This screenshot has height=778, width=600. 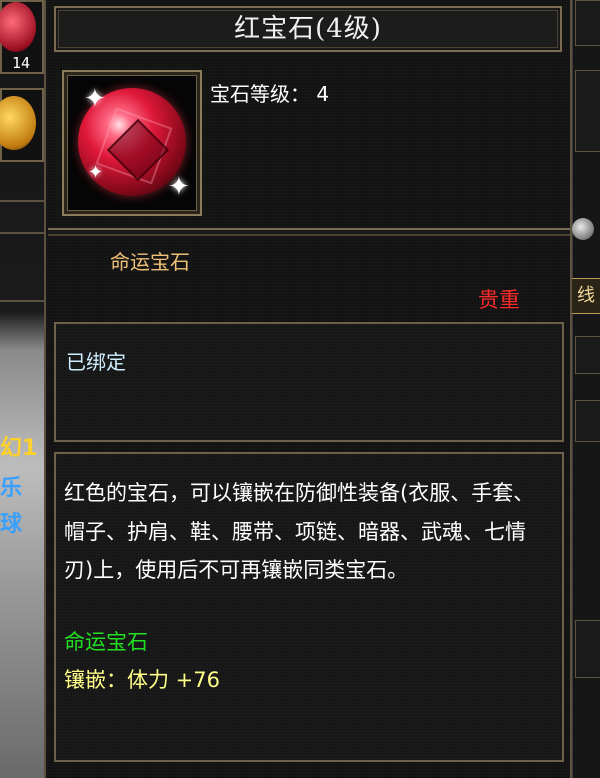 I want to click on section-divider, so click(x=309, y=232).